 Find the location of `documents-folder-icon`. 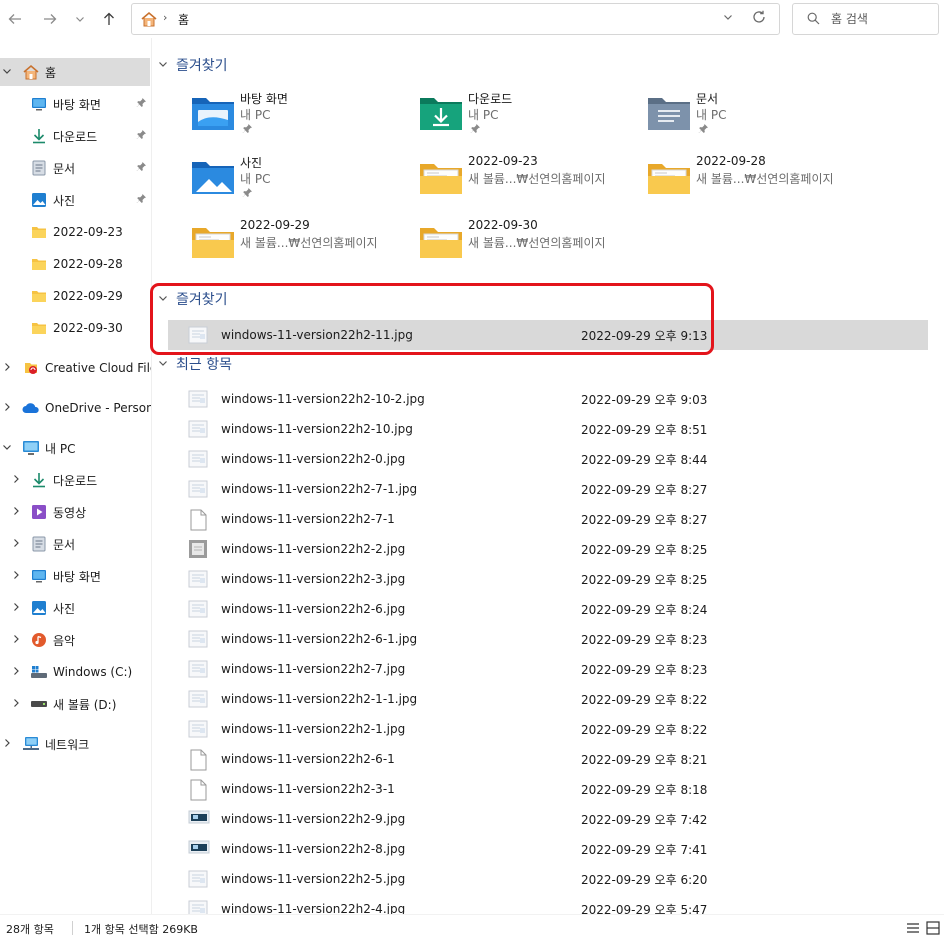

documents-folder-icon is located at coordinates (669, 114).